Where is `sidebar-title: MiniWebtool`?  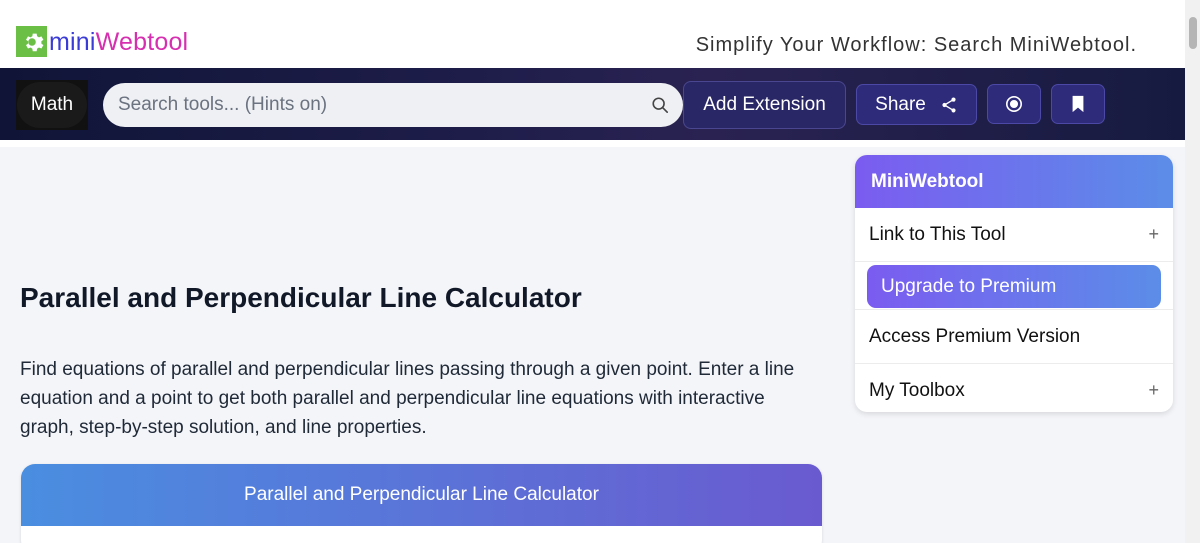 sidebar-title: MiniWebtool is located at coordinates (1014, 181).